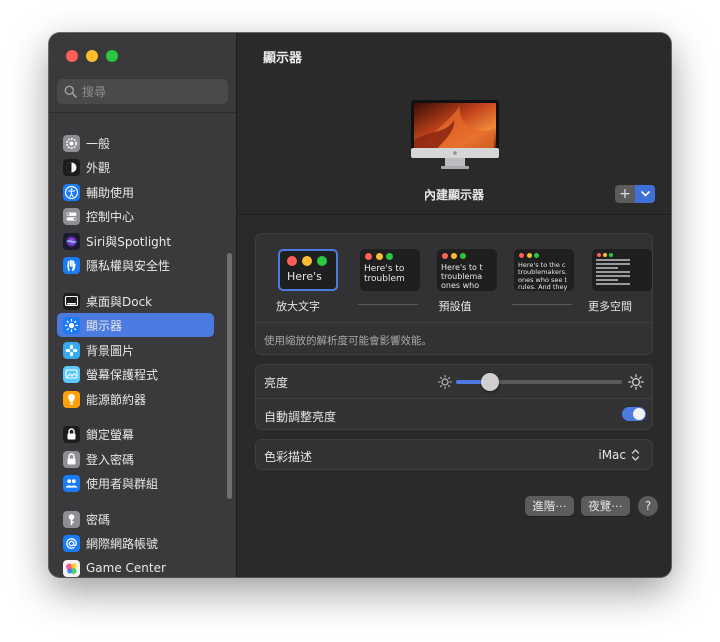 This screenshot has width=720, height=642. I want to click on search-field, so click(142, 91).